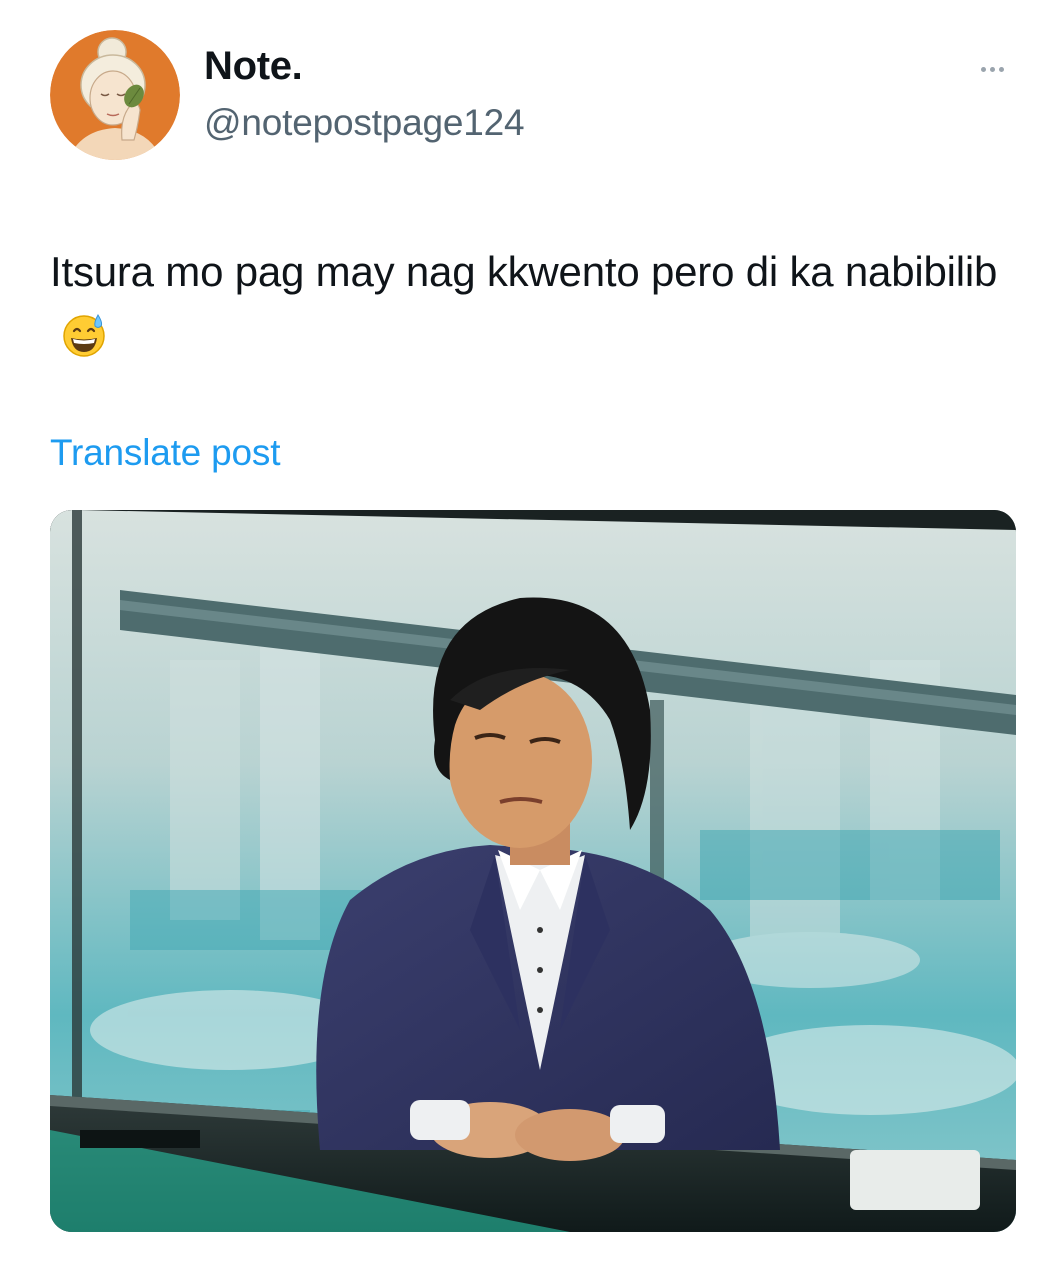  I want to click on more-options-button, so click(992, 69).